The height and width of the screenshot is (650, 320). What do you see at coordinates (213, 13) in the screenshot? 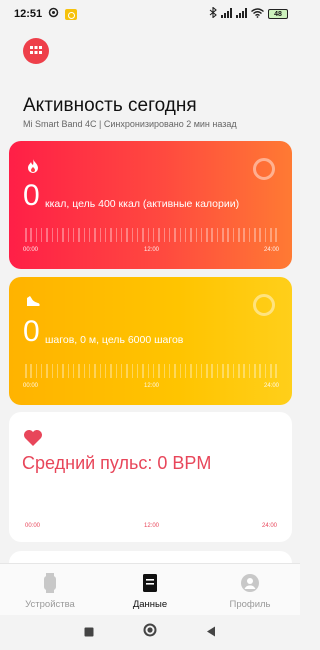
I see `bluetooth-icon` at bounding box center [213, 13].